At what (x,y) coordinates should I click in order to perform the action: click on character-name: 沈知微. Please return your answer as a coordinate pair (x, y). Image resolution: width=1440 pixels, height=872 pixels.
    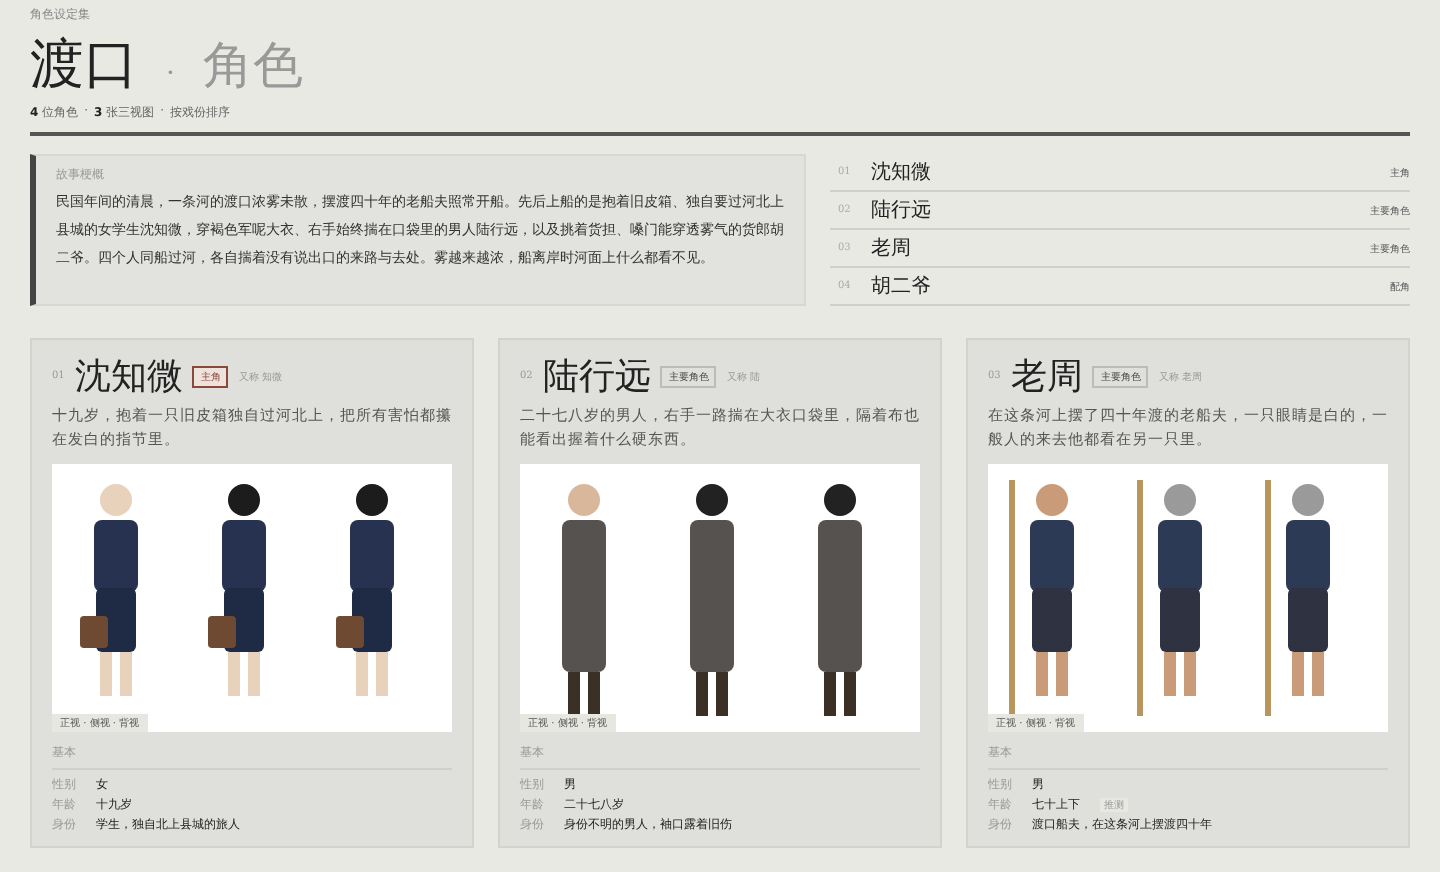
    Looking at the image, I should click on (128, 377).